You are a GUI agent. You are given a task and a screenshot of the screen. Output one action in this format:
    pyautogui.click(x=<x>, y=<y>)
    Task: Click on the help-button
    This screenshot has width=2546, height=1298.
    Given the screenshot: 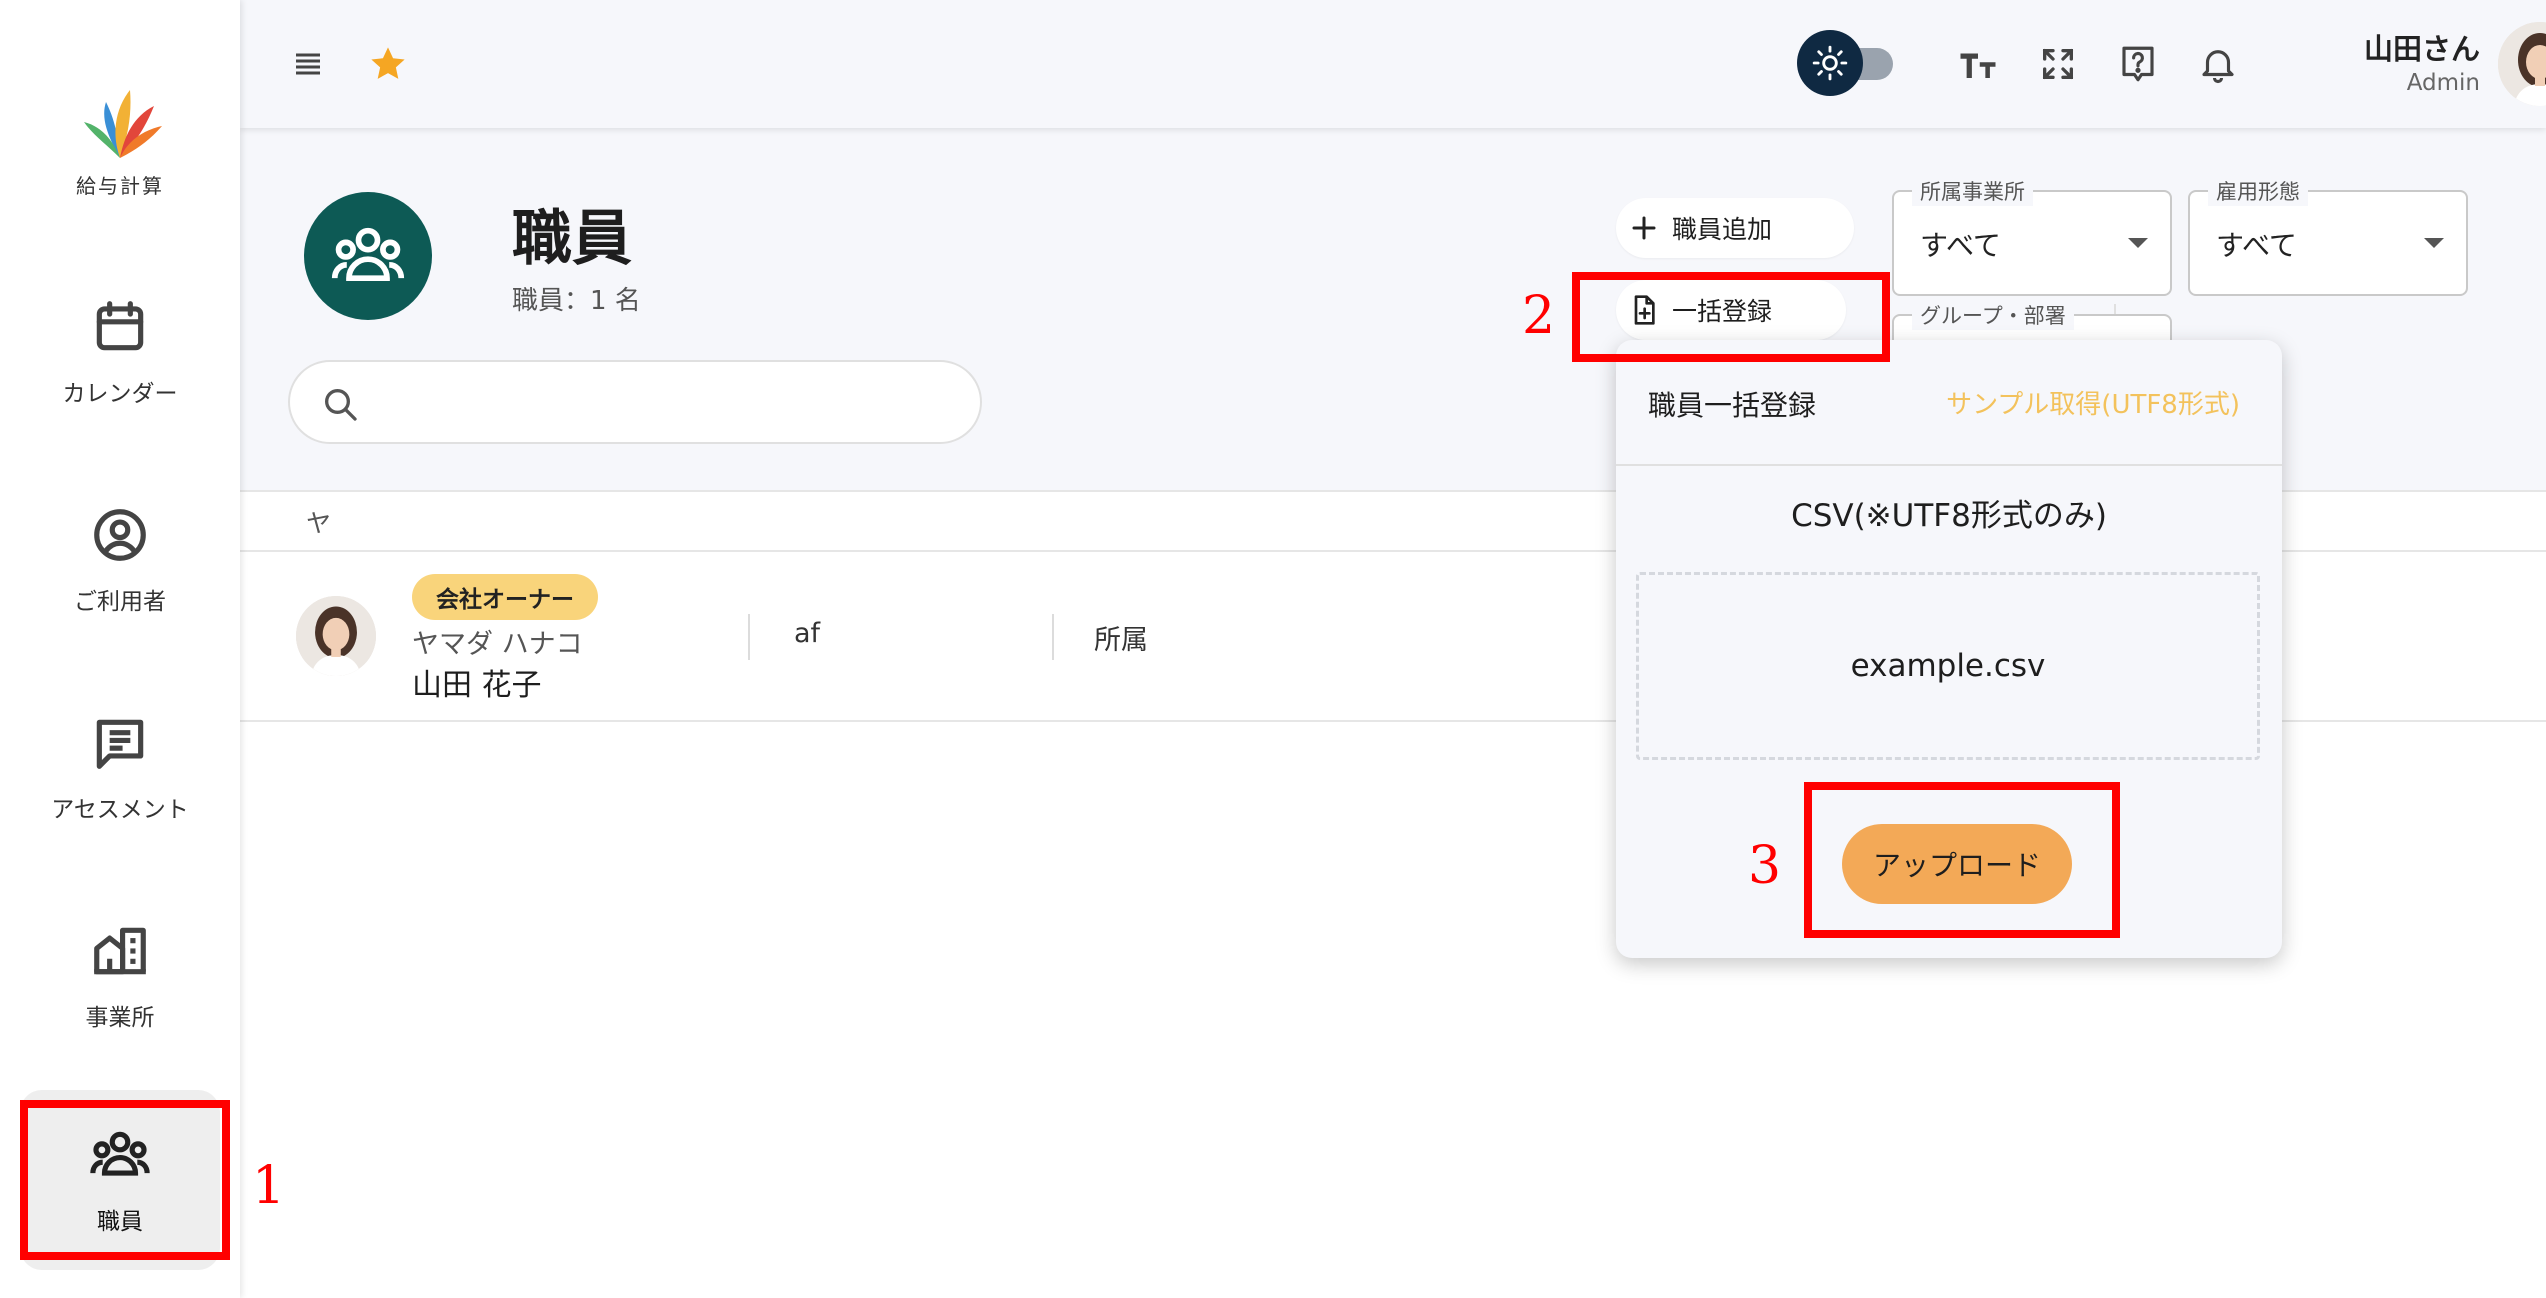 What is the action you would take?
    pyautogui.click(x=2138, y=64)
    